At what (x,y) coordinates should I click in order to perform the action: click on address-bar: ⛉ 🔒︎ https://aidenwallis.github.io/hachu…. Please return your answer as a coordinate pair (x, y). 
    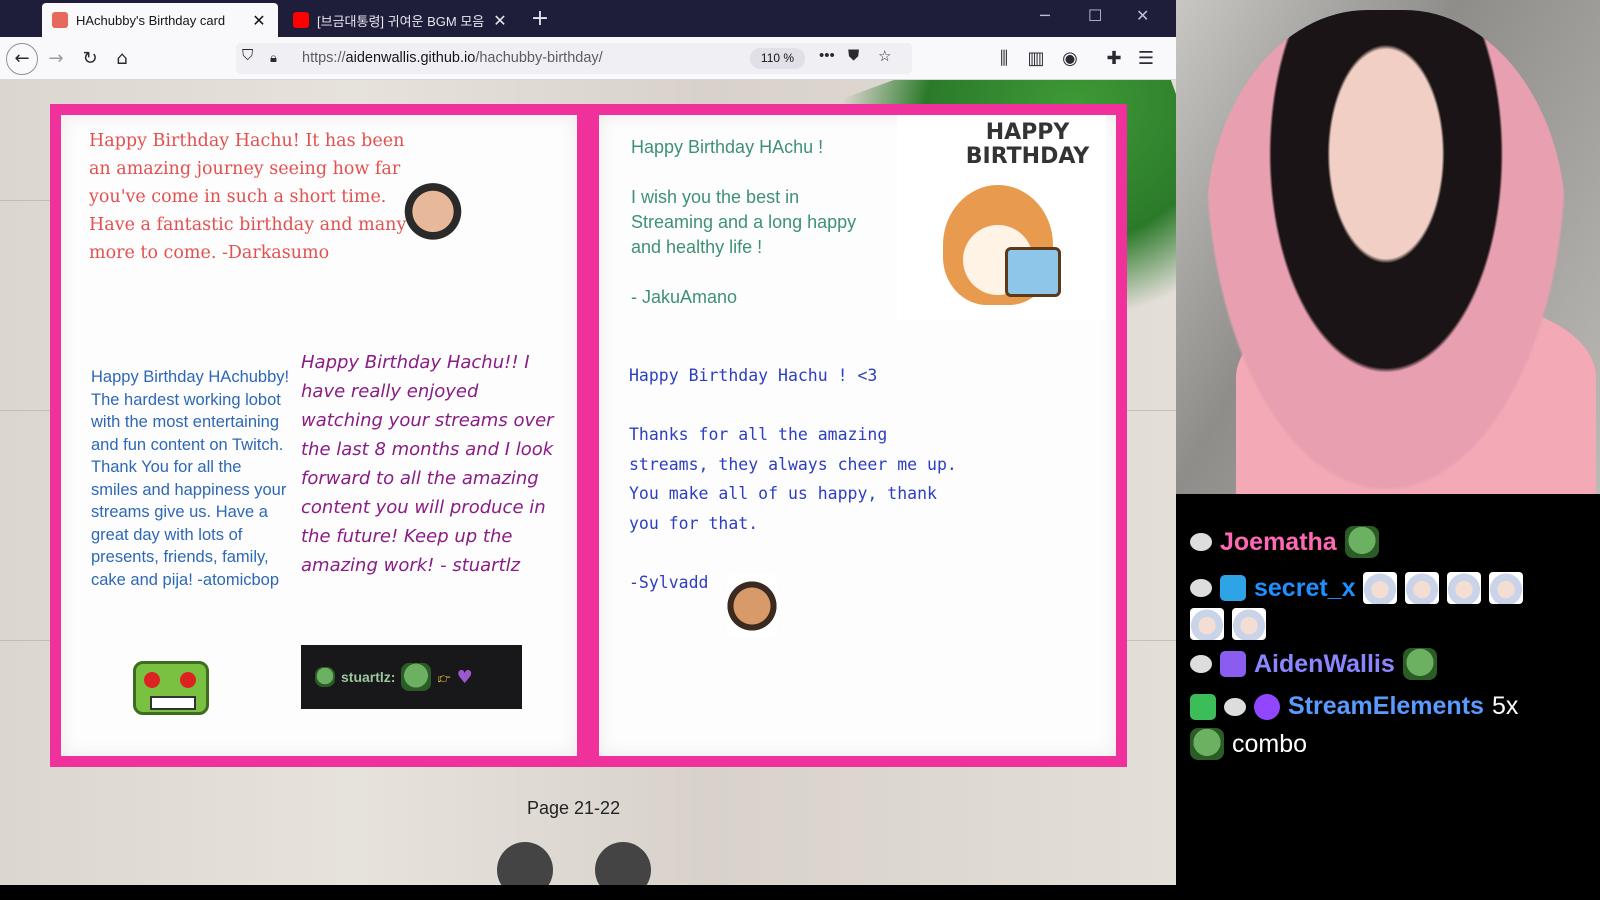
    Looking at the image, I should click on (574, 58).